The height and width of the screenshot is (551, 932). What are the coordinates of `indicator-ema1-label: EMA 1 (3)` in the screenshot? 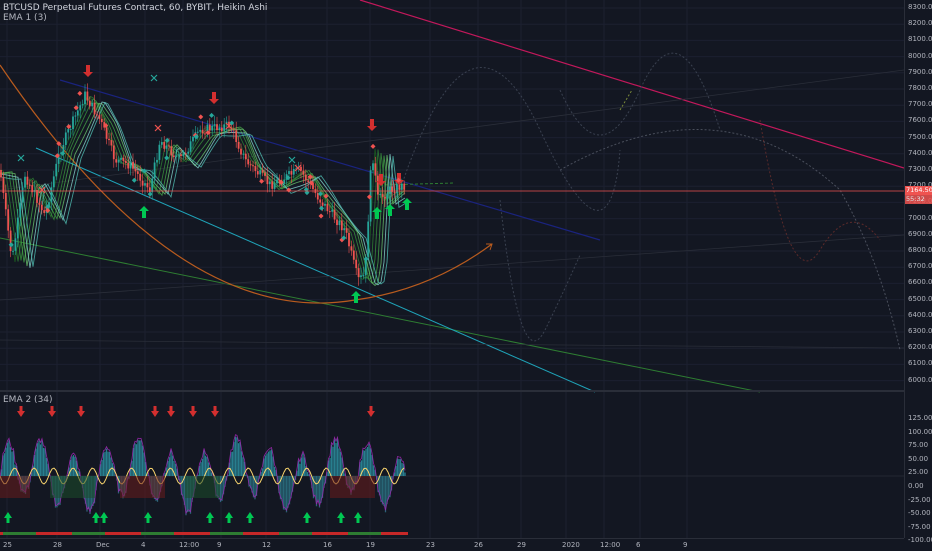 It's located at (25, 18).